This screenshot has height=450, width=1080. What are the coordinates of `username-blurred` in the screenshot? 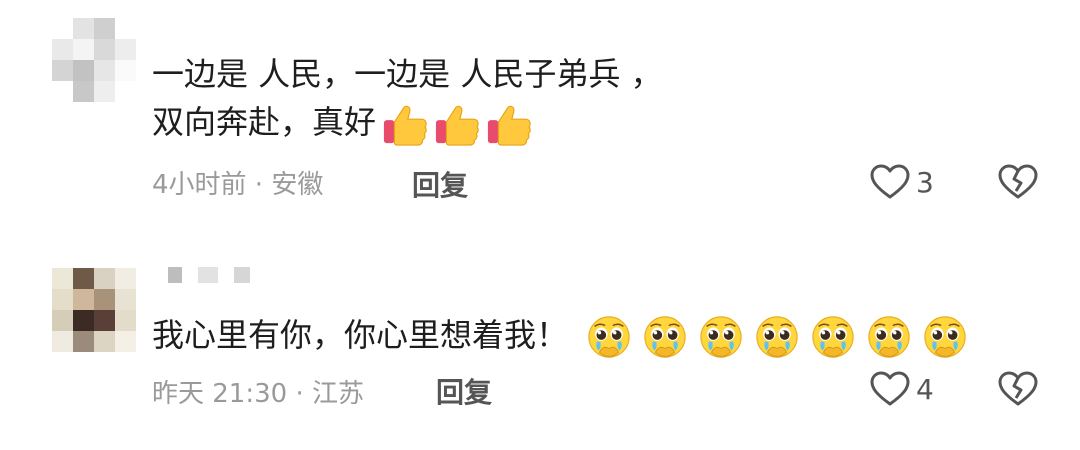 It's located at (209, 275).